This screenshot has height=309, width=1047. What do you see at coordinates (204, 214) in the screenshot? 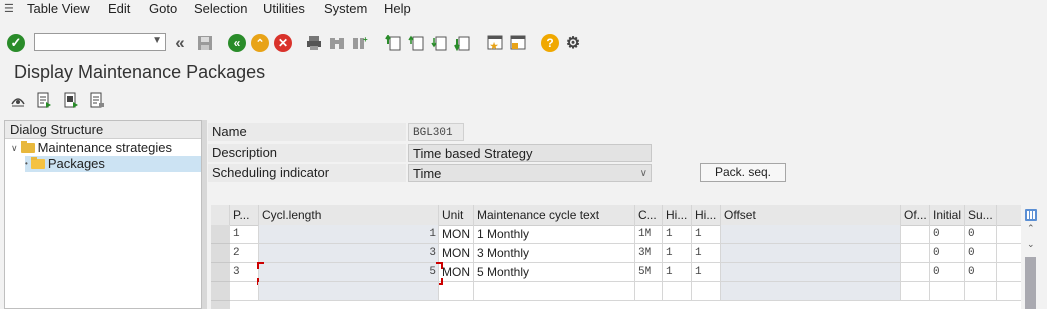
I see `pane-splitter` at bounding box center [204, 214].